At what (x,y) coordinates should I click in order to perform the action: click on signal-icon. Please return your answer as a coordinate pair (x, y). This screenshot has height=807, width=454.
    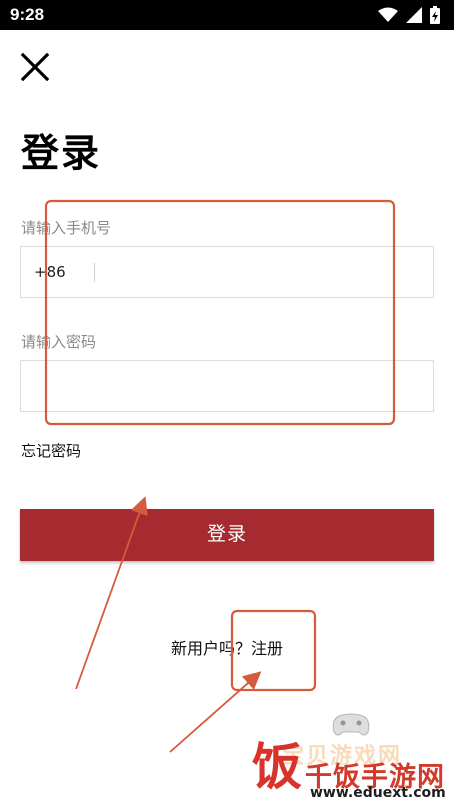
    Looking at the image, I should click on (414, 15).